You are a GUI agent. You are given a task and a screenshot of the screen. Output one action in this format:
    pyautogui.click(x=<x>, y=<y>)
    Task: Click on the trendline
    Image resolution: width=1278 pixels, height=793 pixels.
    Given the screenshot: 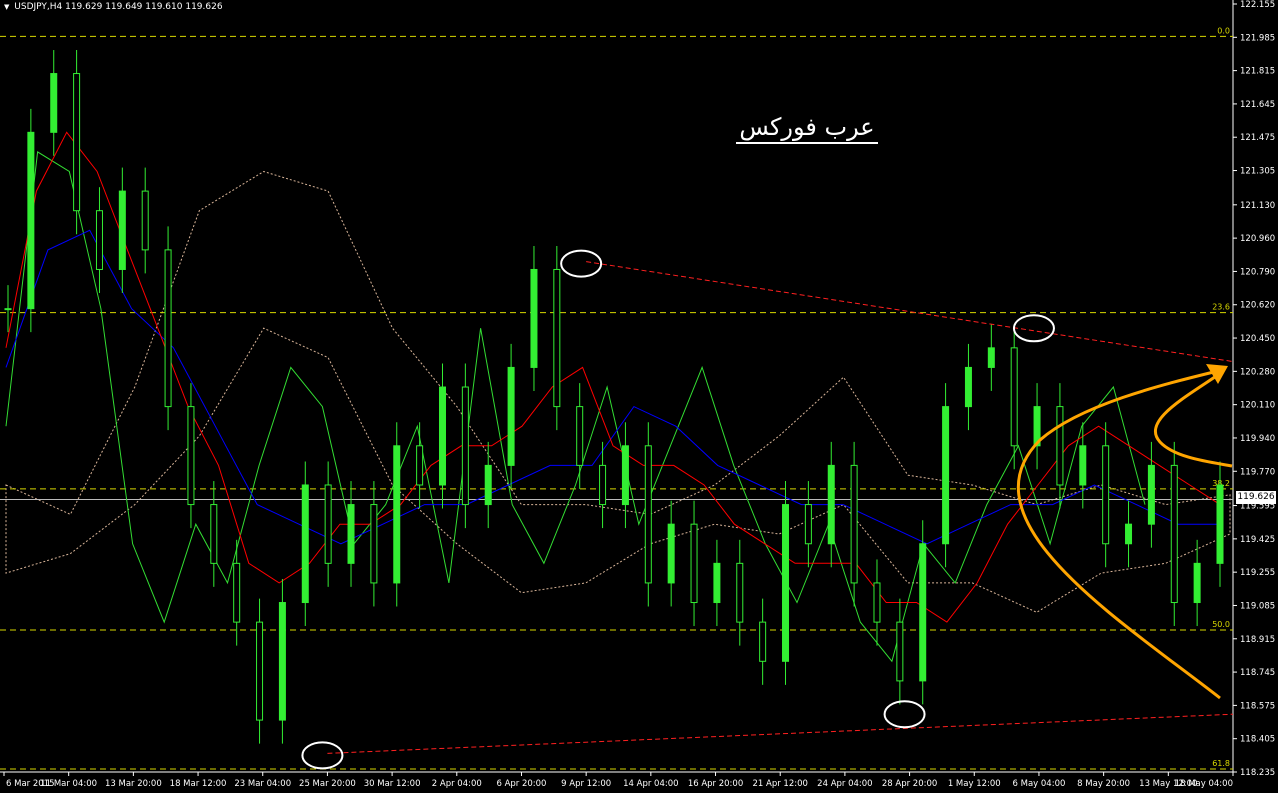 What is the action you would take?
    pyautogui.click(x=780, y=733)
    